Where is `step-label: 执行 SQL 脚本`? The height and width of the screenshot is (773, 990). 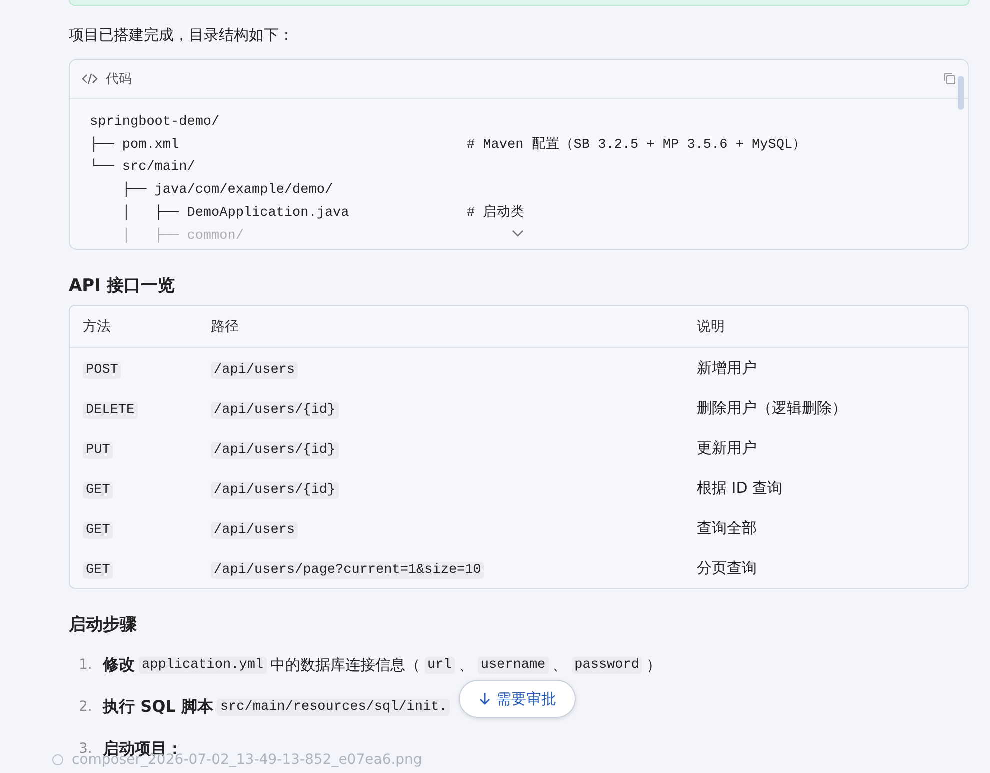 step-label: 执行 SQL 脚本 is located at coordinates (158, 707).